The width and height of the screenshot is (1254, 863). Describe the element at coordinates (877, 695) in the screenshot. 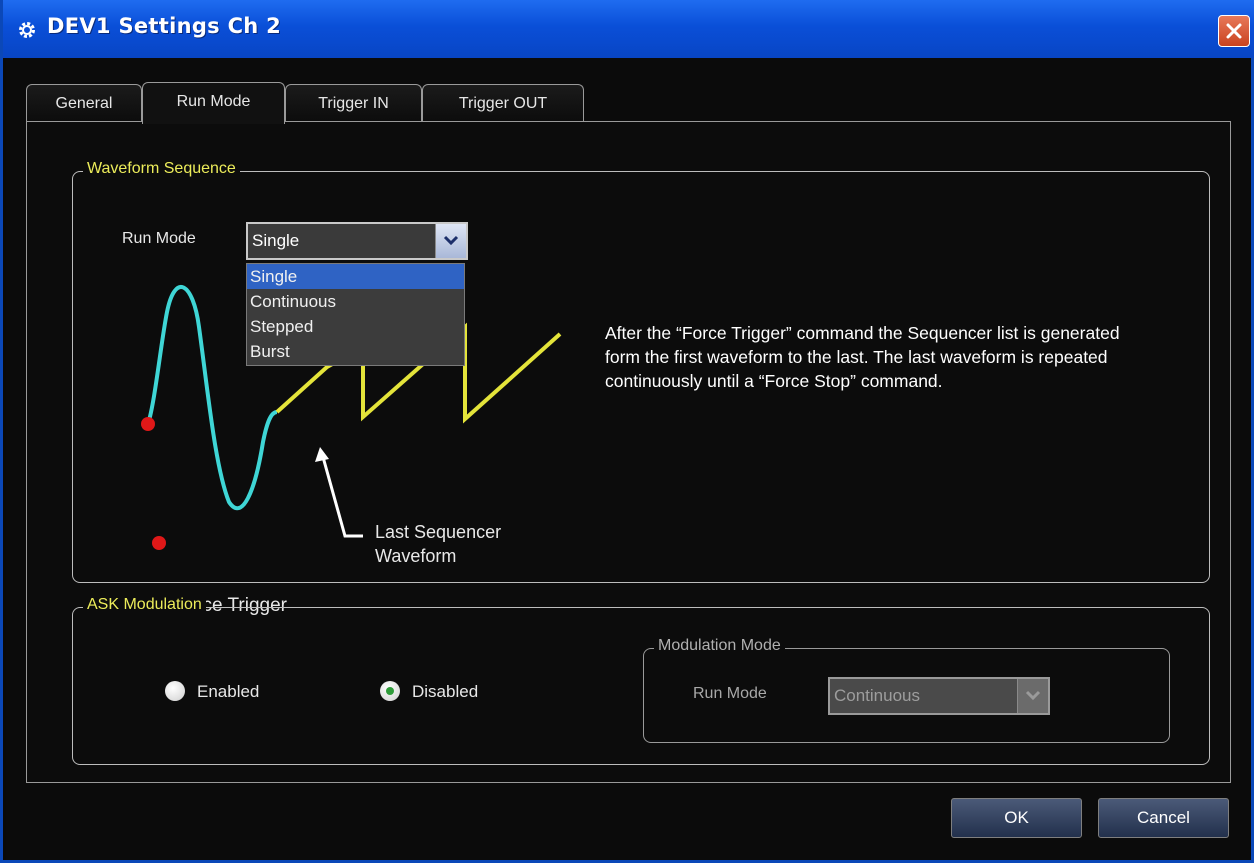

I see `modulation-run-mode-value: Continuous` at that location.